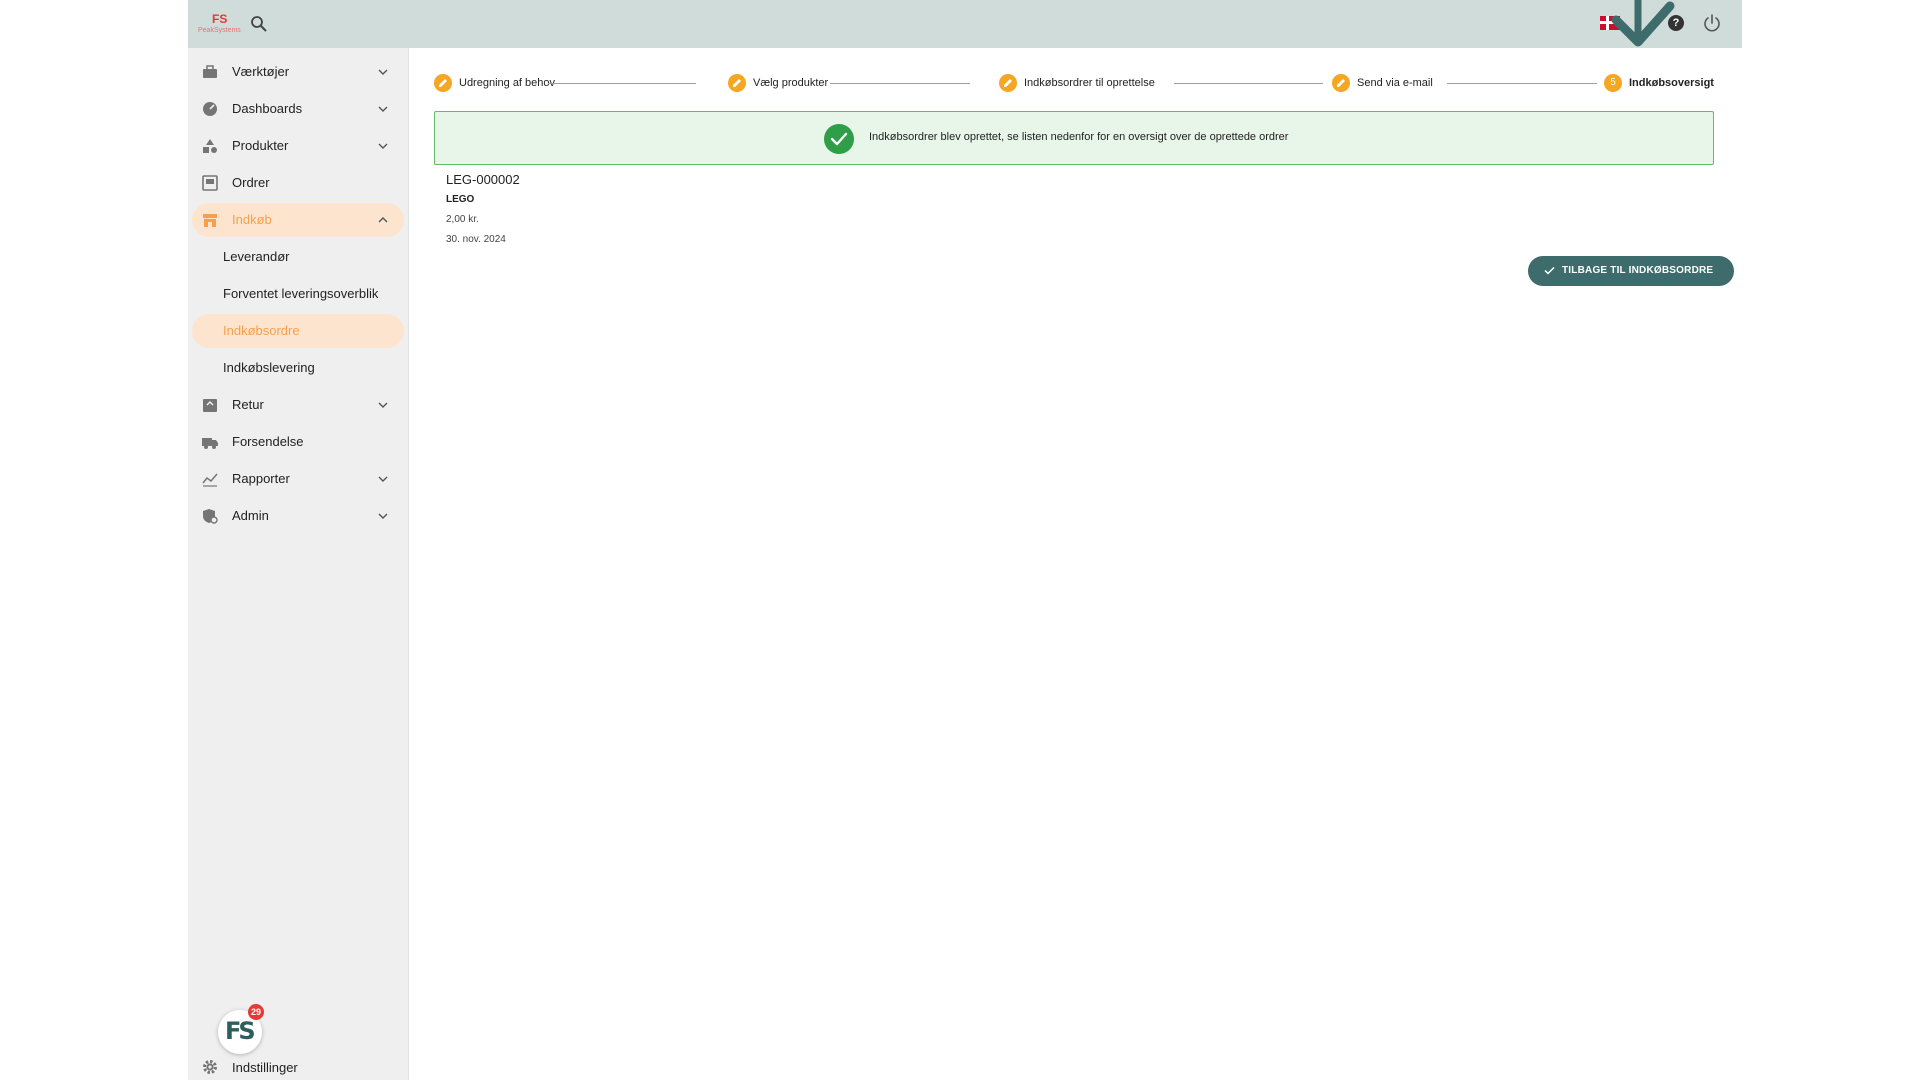 This screenshot has height=1082, width=1920. What do you see at coordinates (210, 442) in the screenshot?
I see `truck-icon` at bounding box center [210, 442].